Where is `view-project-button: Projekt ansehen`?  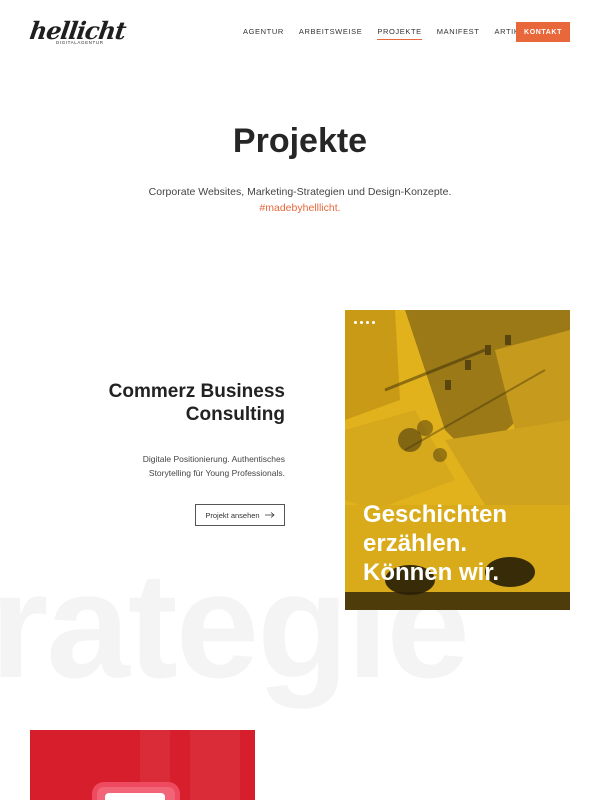 view-project-button: Projekt ansehen is located at coordinates (240, 515).